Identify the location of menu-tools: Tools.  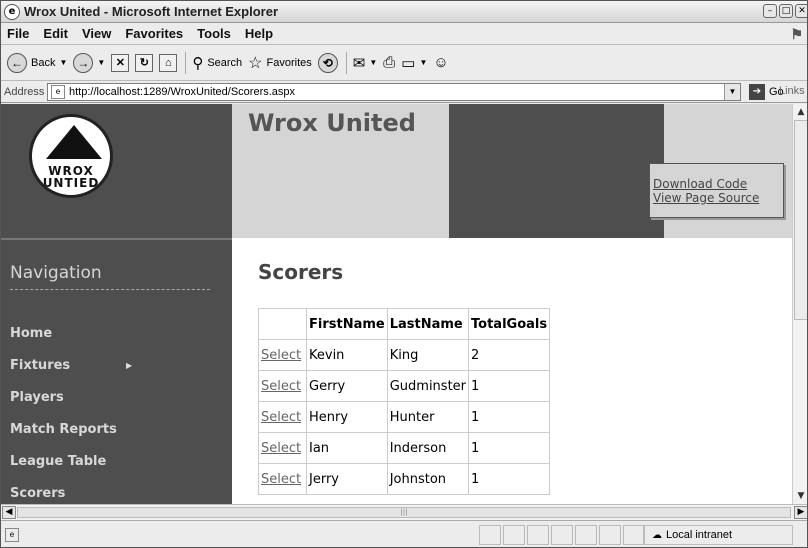
(214, 33).